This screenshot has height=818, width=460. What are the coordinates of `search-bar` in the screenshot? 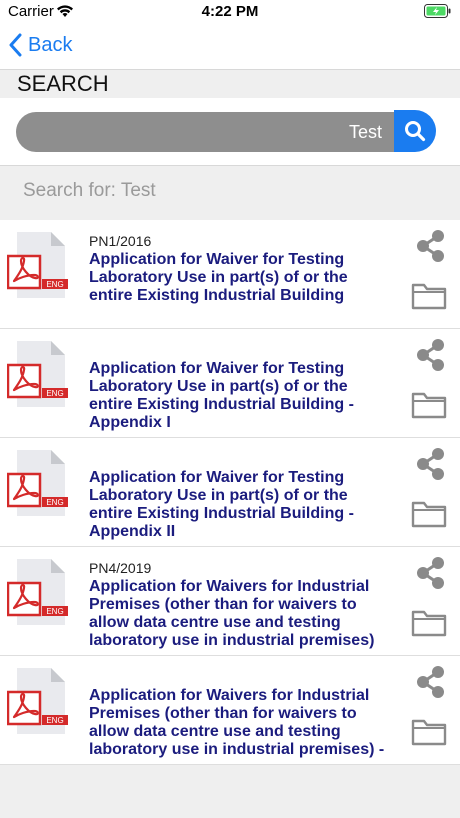 It's located at (230, 132).